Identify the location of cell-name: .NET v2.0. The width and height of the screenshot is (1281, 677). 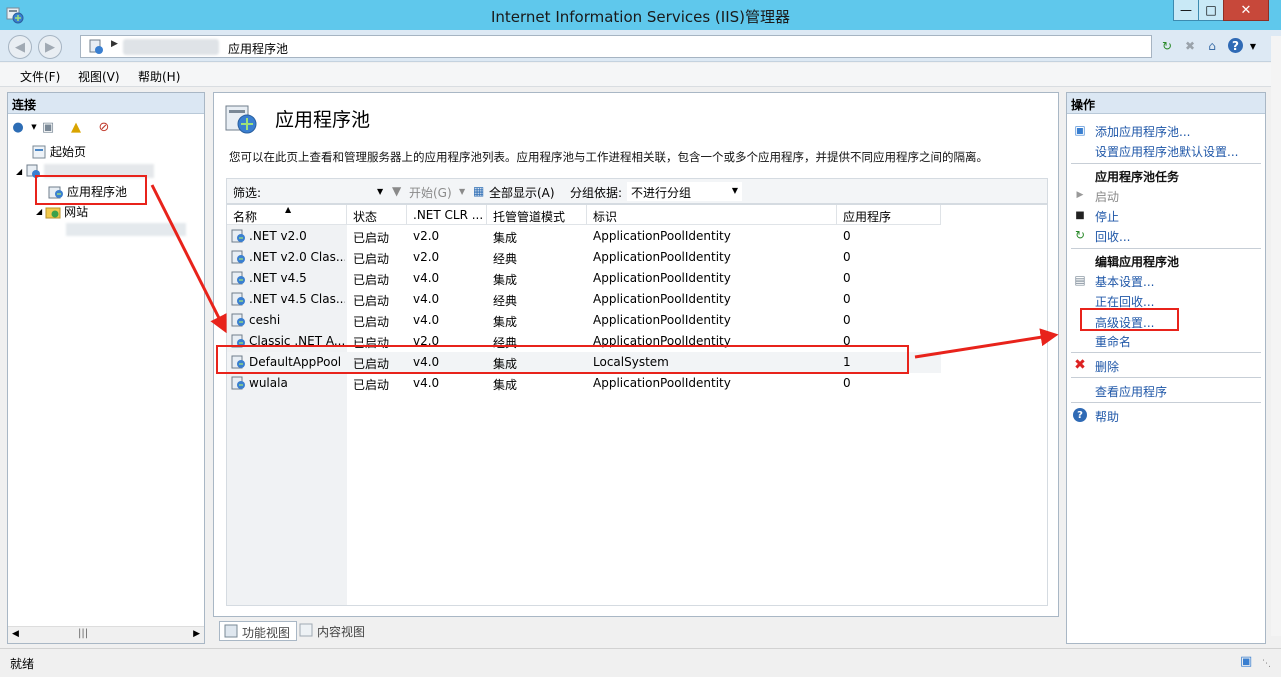
(278, 236).